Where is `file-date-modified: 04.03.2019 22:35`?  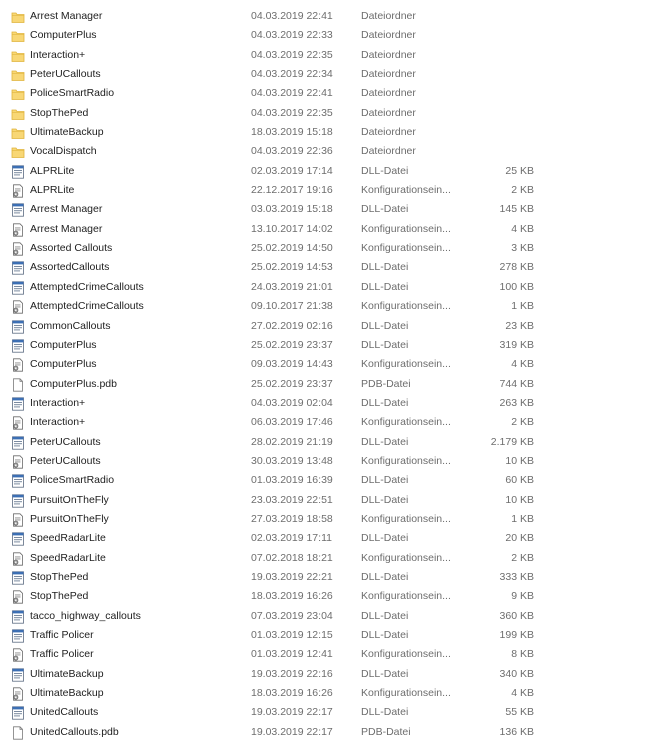 file-date-modified: 04.03.2019 22:35 is located at coordinates (292, 54).